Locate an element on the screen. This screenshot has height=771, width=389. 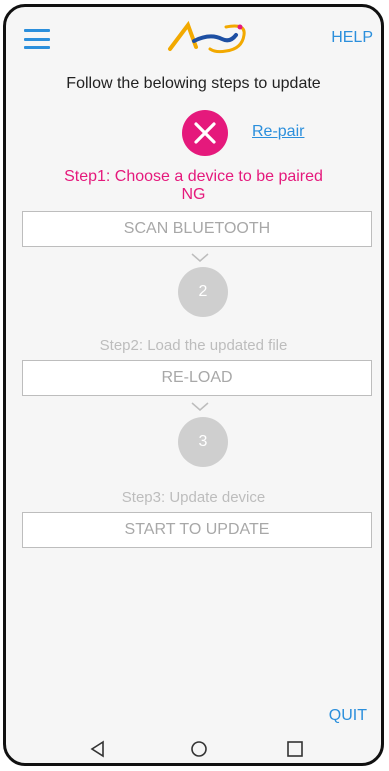
system-navigation-bar is located at coordinates (193, 749).